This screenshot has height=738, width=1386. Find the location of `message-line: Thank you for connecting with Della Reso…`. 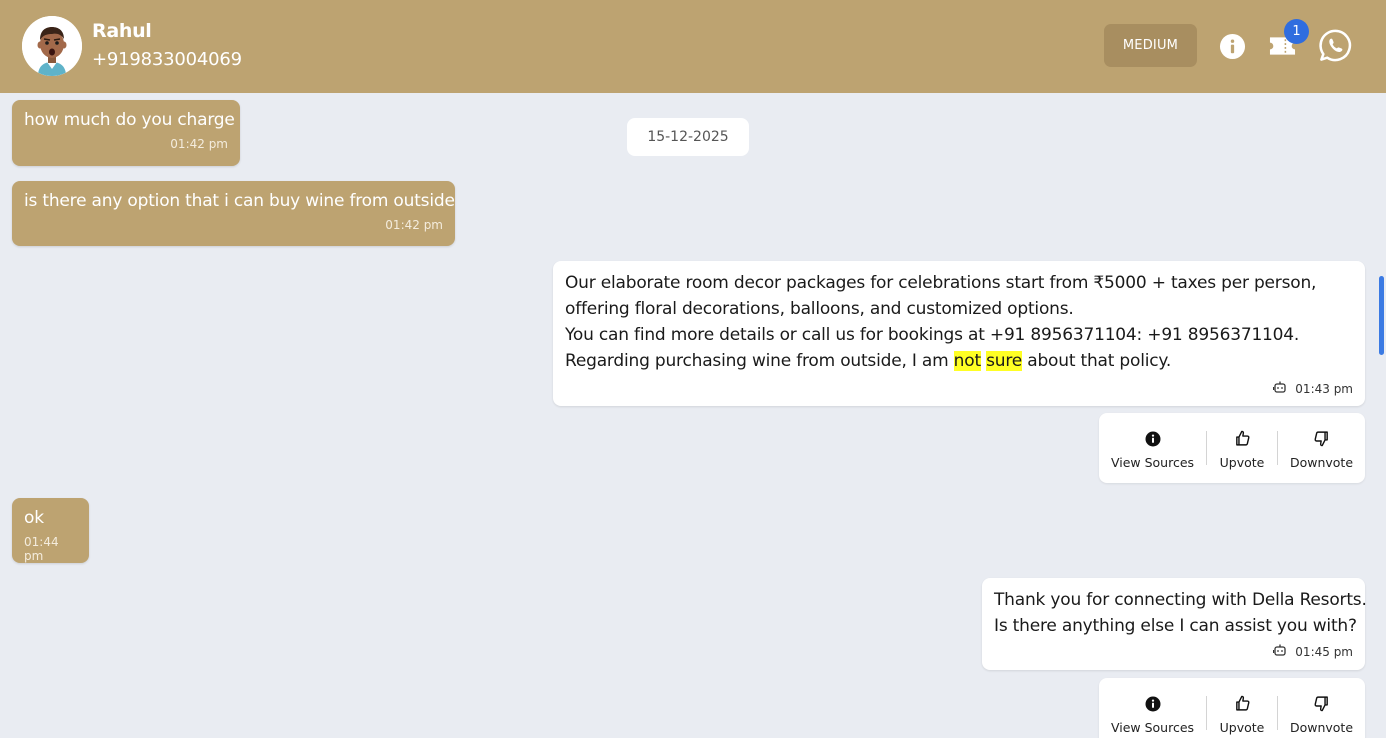

message-line: Thank you for connecting with Della Reso… is located at coordinates (1180, 600).